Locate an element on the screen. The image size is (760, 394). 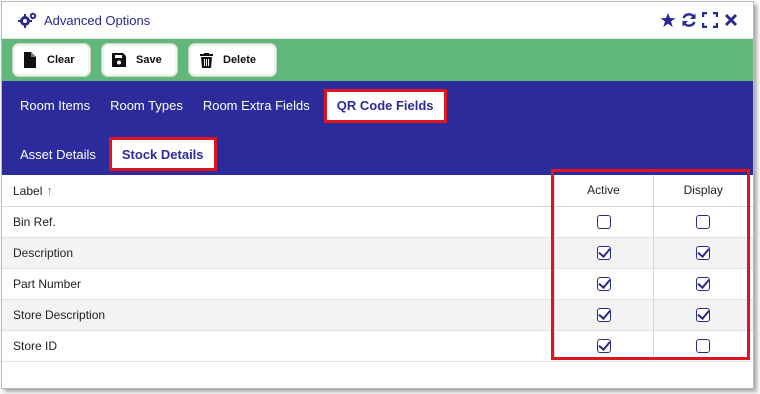
delete-button: Delete is located at coordinates (232, 60).